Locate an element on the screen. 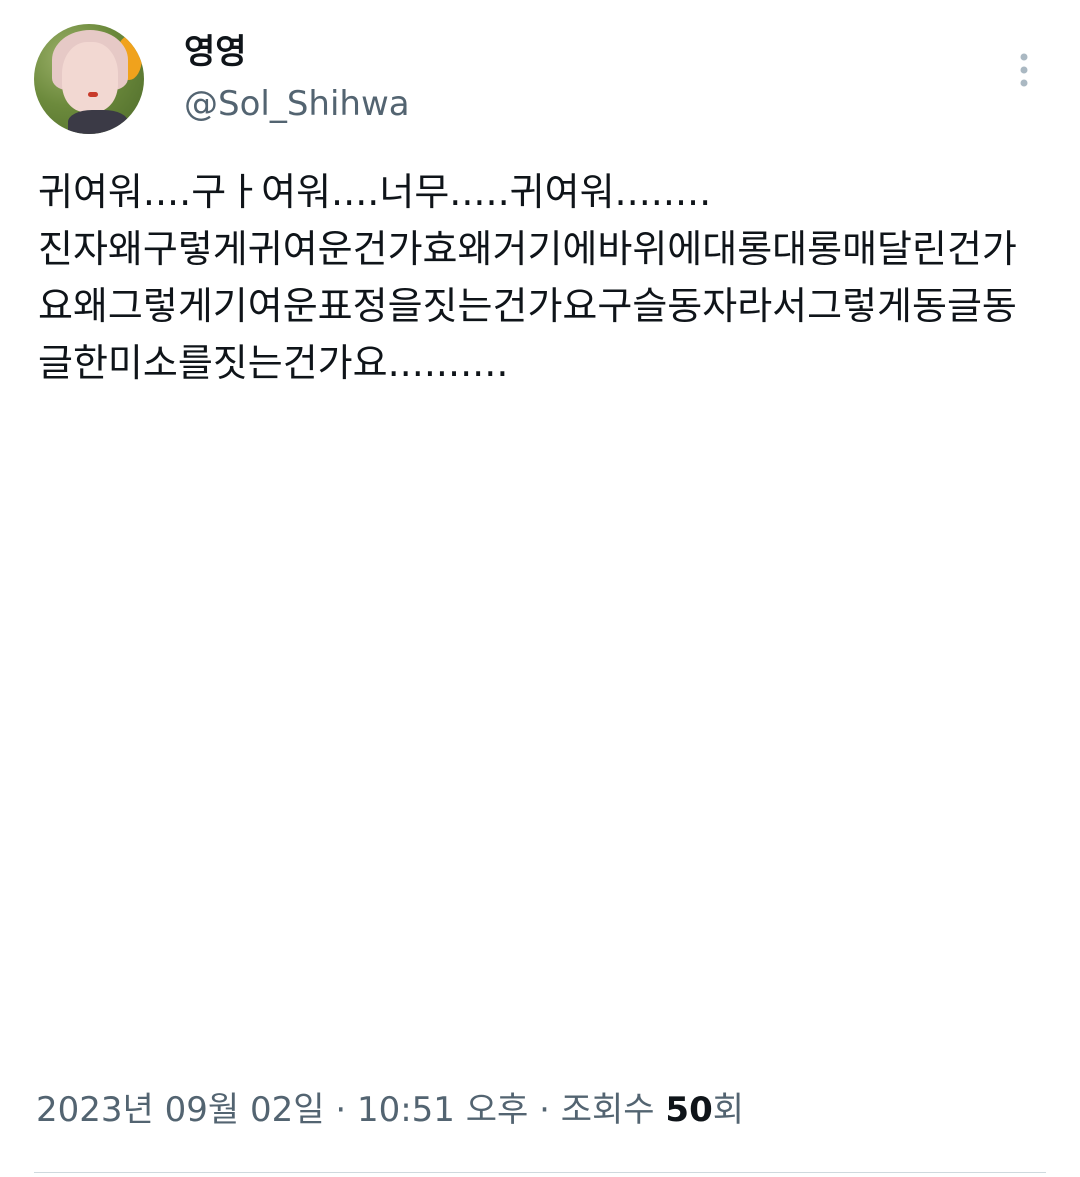 Image resolution: width=1080 pixels, height=1177 pixels. views-count: 50 is located at coordinates (689, 1110).